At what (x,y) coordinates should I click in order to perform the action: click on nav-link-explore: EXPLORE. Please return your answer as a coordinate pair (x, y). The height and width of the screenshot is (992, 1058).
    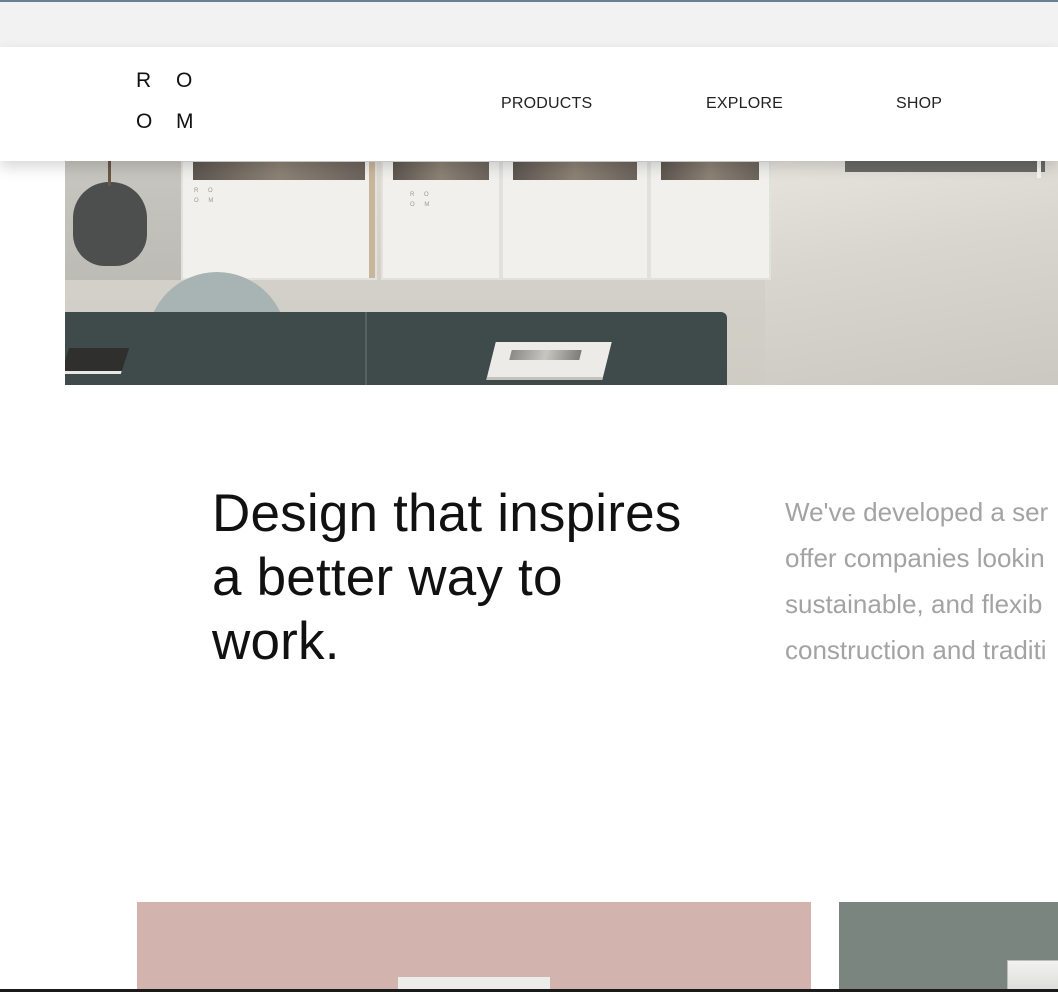
    Looking at the image, I should click on (744, 104).